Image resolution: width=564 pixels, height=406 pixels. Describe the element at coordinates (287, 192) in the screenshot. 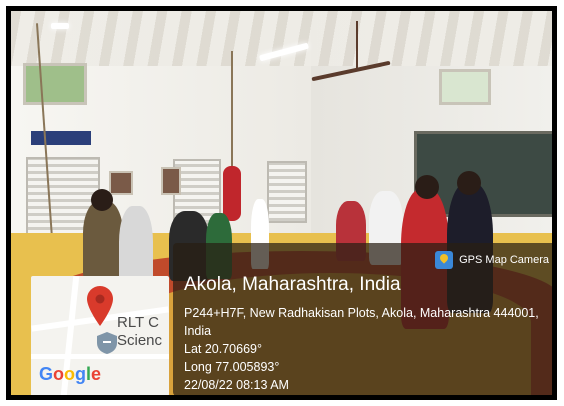

I see `wall-grill` at that location.